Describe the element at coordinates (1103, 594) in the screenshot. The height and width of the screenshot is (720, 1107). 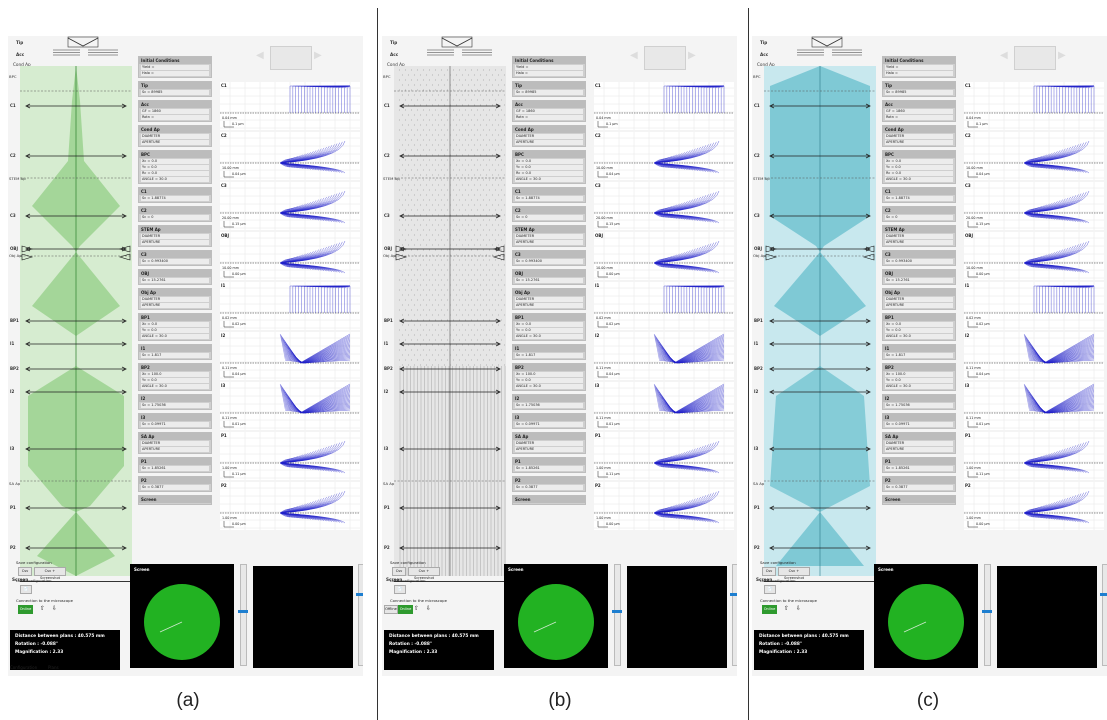
I see `secondary-slider-knob` at that location.